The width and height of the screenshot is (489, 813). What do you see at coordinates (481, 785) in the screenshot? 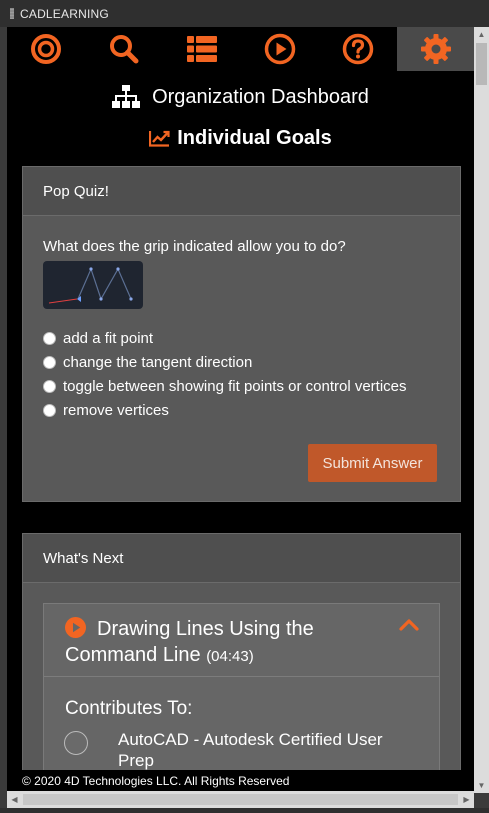
I see `scroll-down-icon: ▼` at bounding box center [481, 785].